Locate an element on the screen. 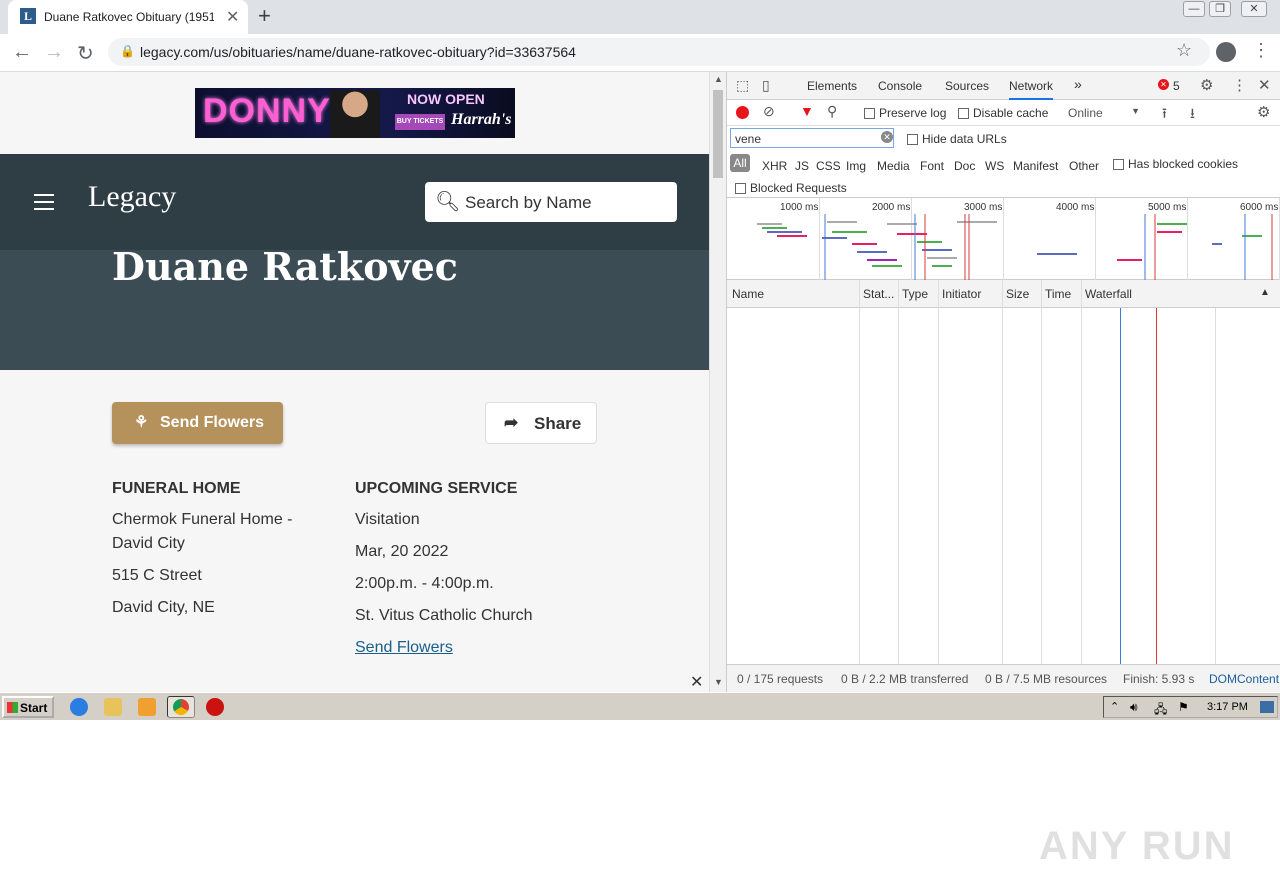 The image size is (1280, 869). filter-type-manifest: Manifest is located at coordinates (1035, 166).